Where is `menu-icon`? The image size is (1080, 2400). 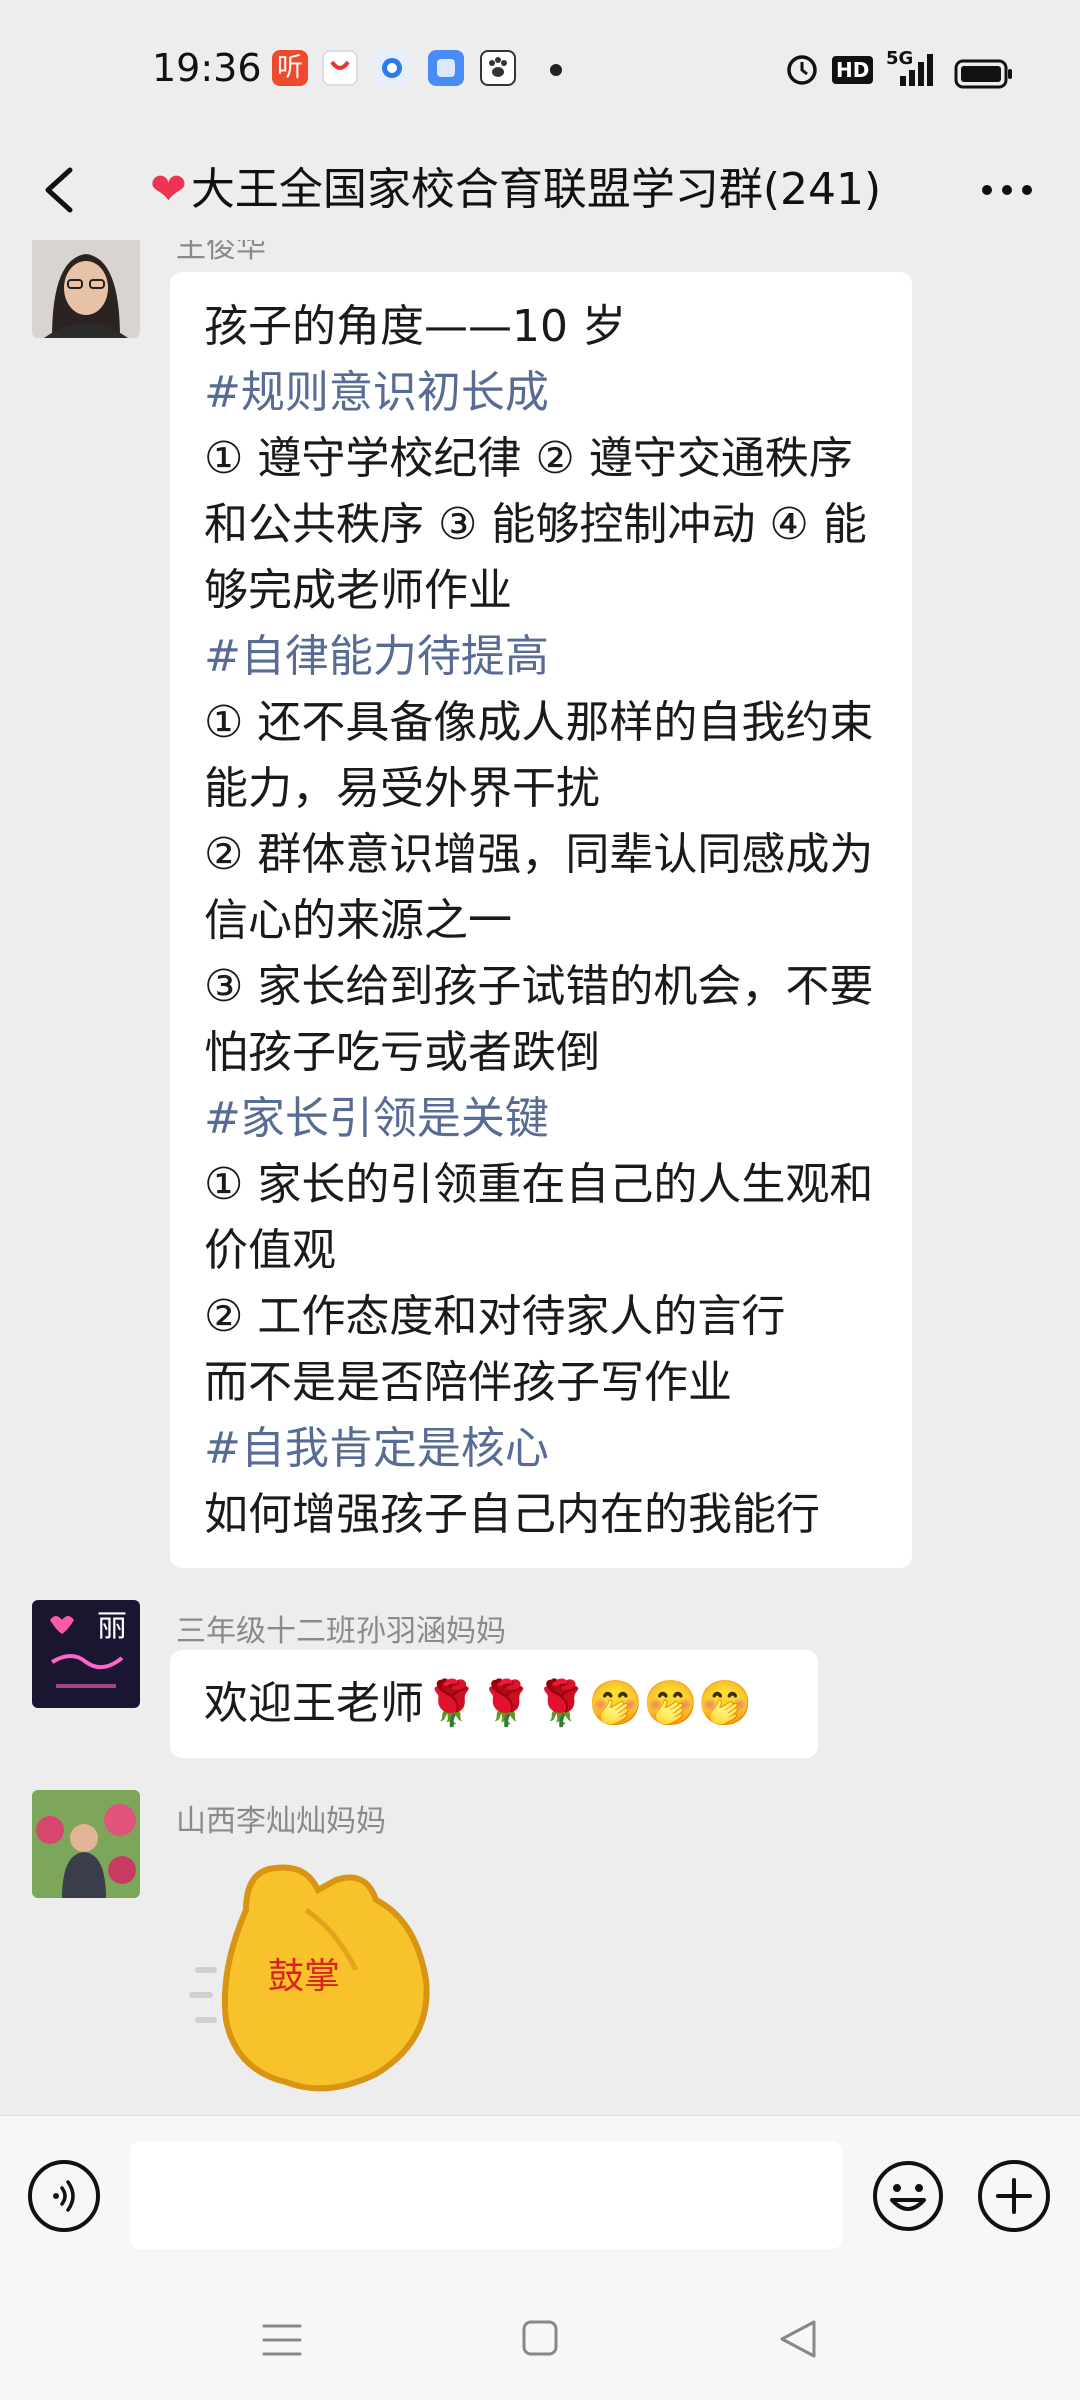
menu-icon is located at coordinates (282, 2340).